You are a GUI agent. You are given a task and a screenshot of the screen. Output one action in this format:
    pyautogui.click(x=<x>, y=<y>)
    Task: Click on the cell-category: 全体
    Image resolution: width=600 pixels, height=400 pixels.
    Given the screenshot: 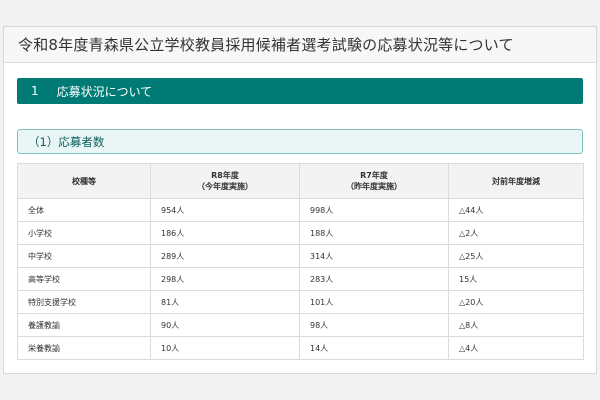 What is the action you would take?
    pyautogui.click(x=84, y=210)
    